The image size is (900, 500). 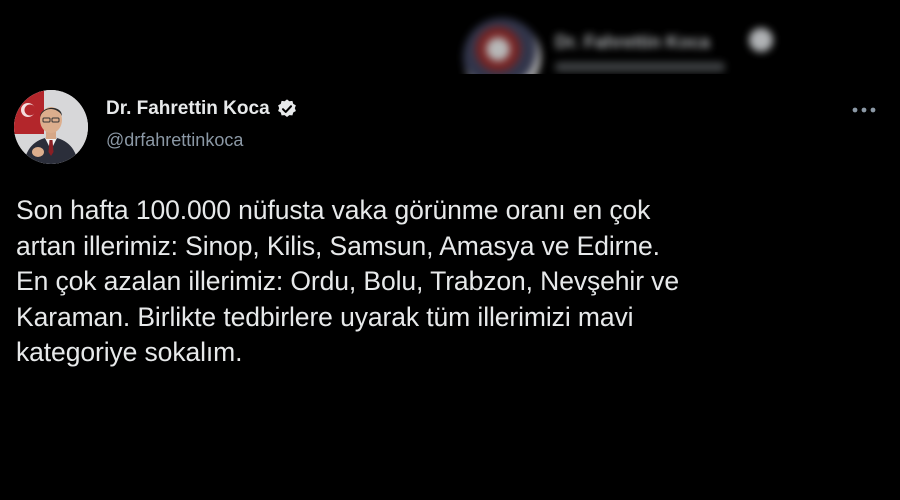 What do you see at coordinates (188, 109) in the screenshot?
I see `author-display-name: Dr. Fahrettin Koca` at bounding box center [188, 109].